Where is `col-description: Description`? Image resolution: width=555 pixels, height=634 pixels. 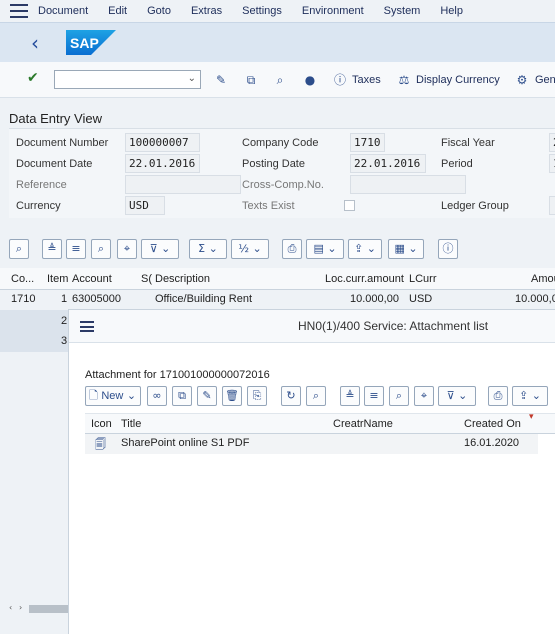 col-description: Description is located at coordinates (182, 279).